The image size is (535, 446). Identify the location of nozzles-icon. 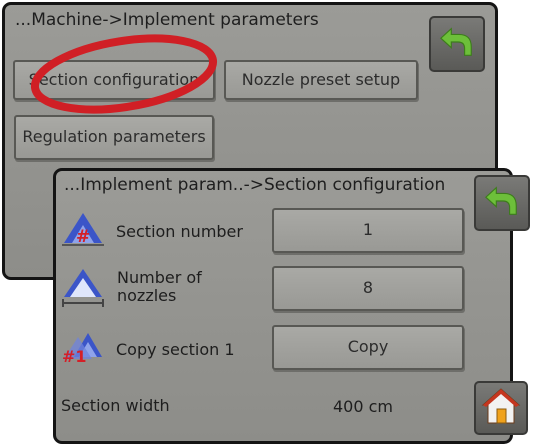
(83, 289).